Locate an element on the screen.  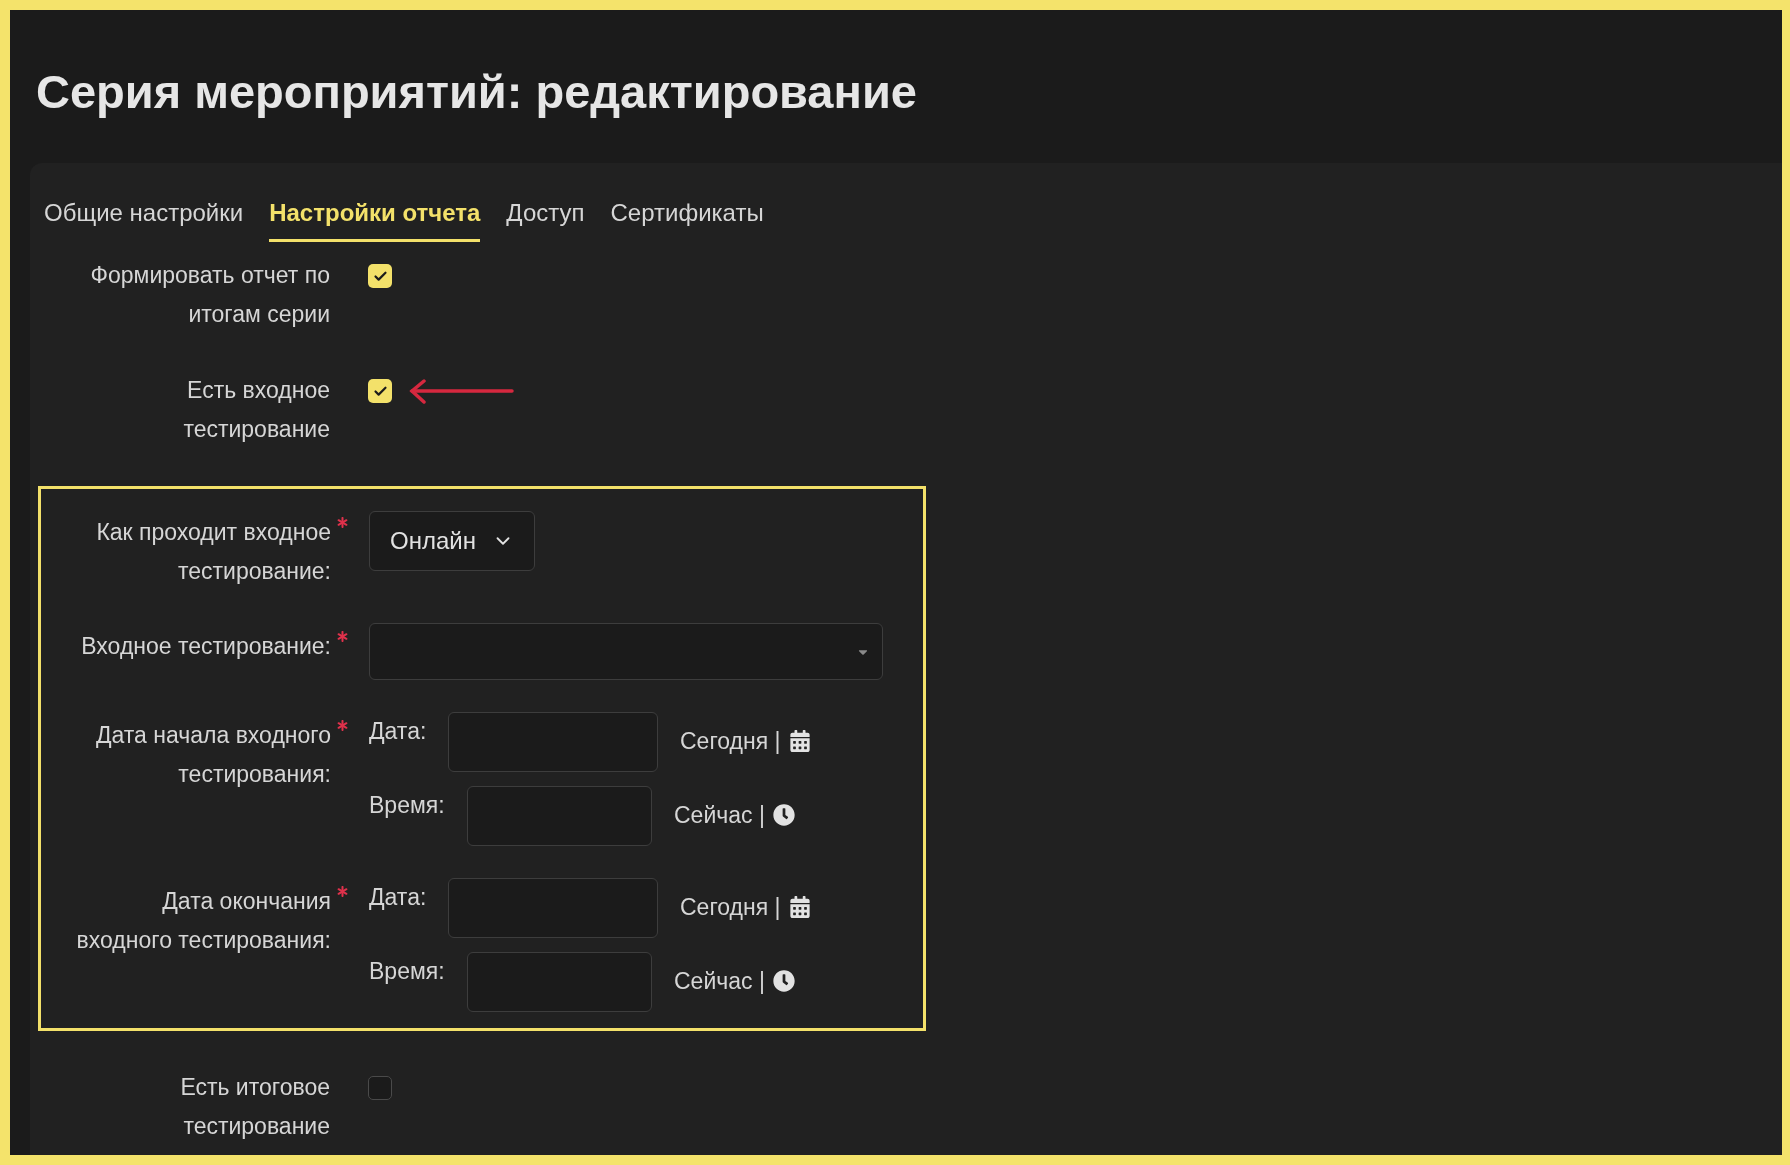
tab: Настройки отчета is located at coordinates (375, 218).